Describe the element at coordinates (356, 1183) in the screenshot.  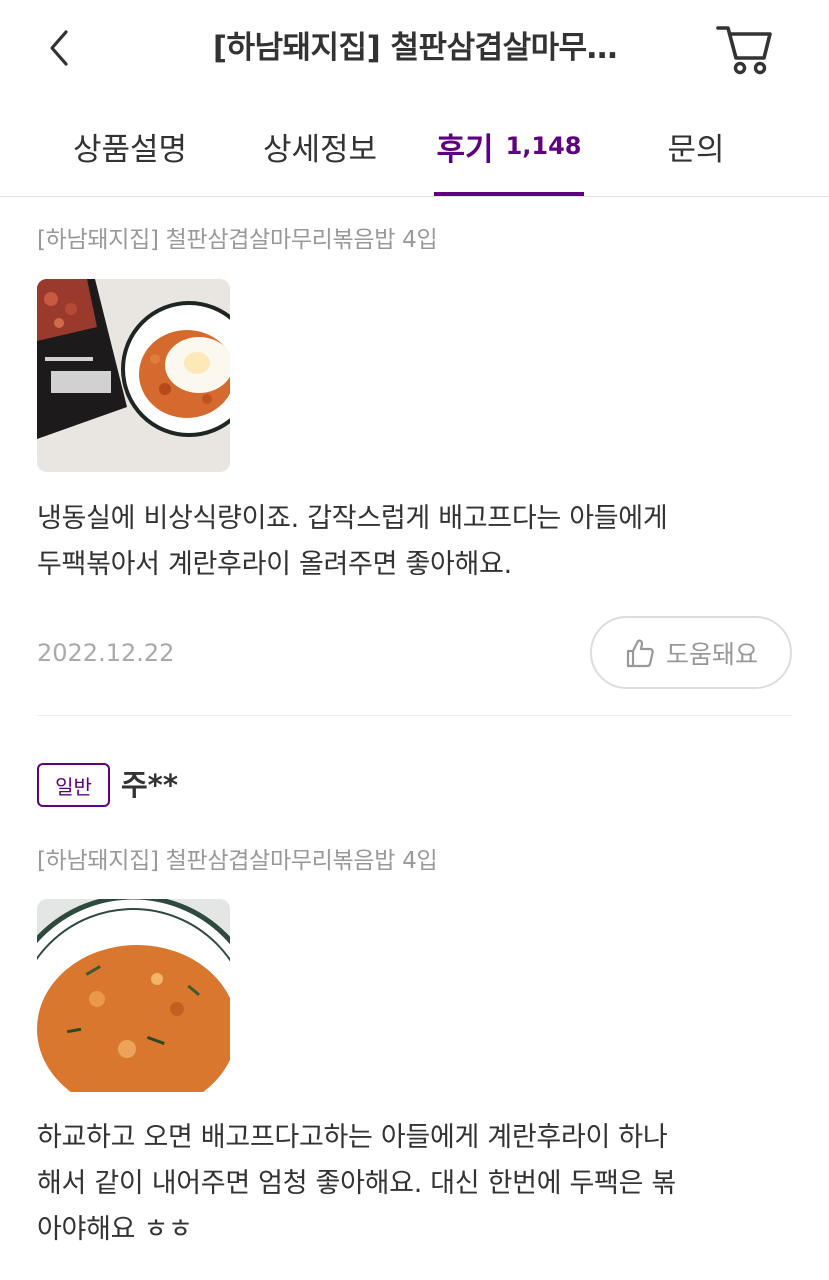
I see `review-text-line: 해서 같이 내어주면 엄청 좋아해요. 대신 한번에 두팩은 볶` at that location.